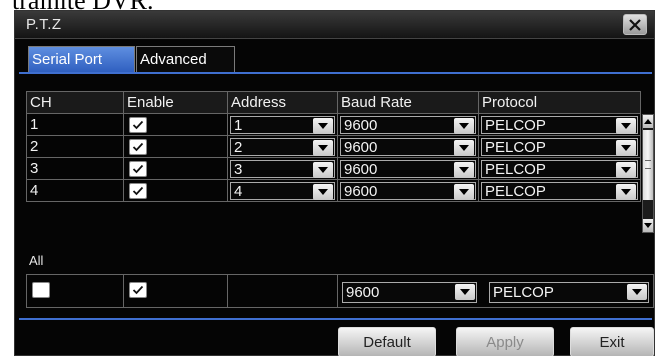  What do you see at coordinates (185, 59) in the screenshot?
I see `tab-advanced: Advanced` at bounding box center [185, 59].